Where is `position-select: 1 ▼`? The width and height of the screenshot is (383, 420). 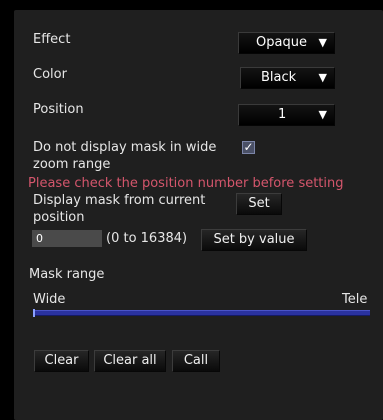
position-select: 1 ▼ is located at coordinates (286, 115).